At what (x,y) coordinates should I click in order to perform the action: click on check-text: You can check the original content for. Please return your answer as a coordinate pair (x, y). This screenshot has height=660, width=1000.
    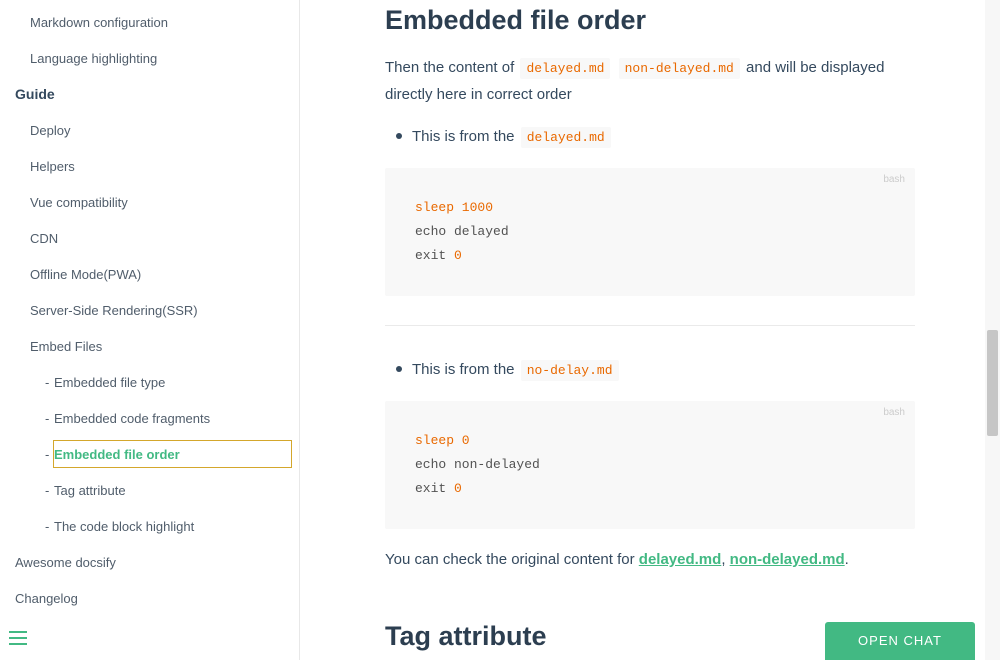
    Looking at the image, I should click on (510, 559).